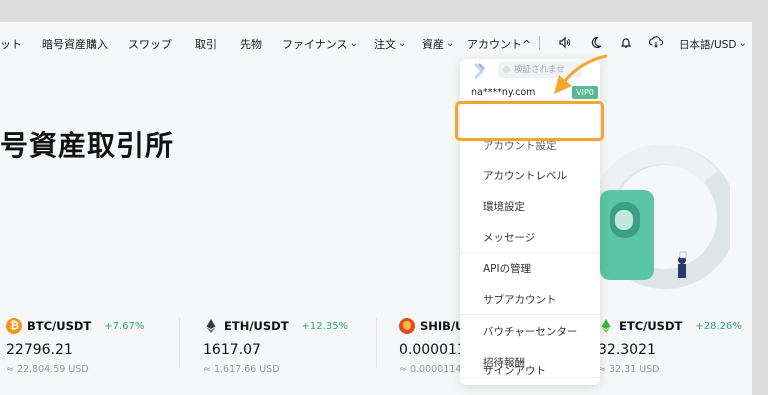  Describe the element at coordinates (11, 44) in the screenshot. I see `nav-market: ット` at that location.